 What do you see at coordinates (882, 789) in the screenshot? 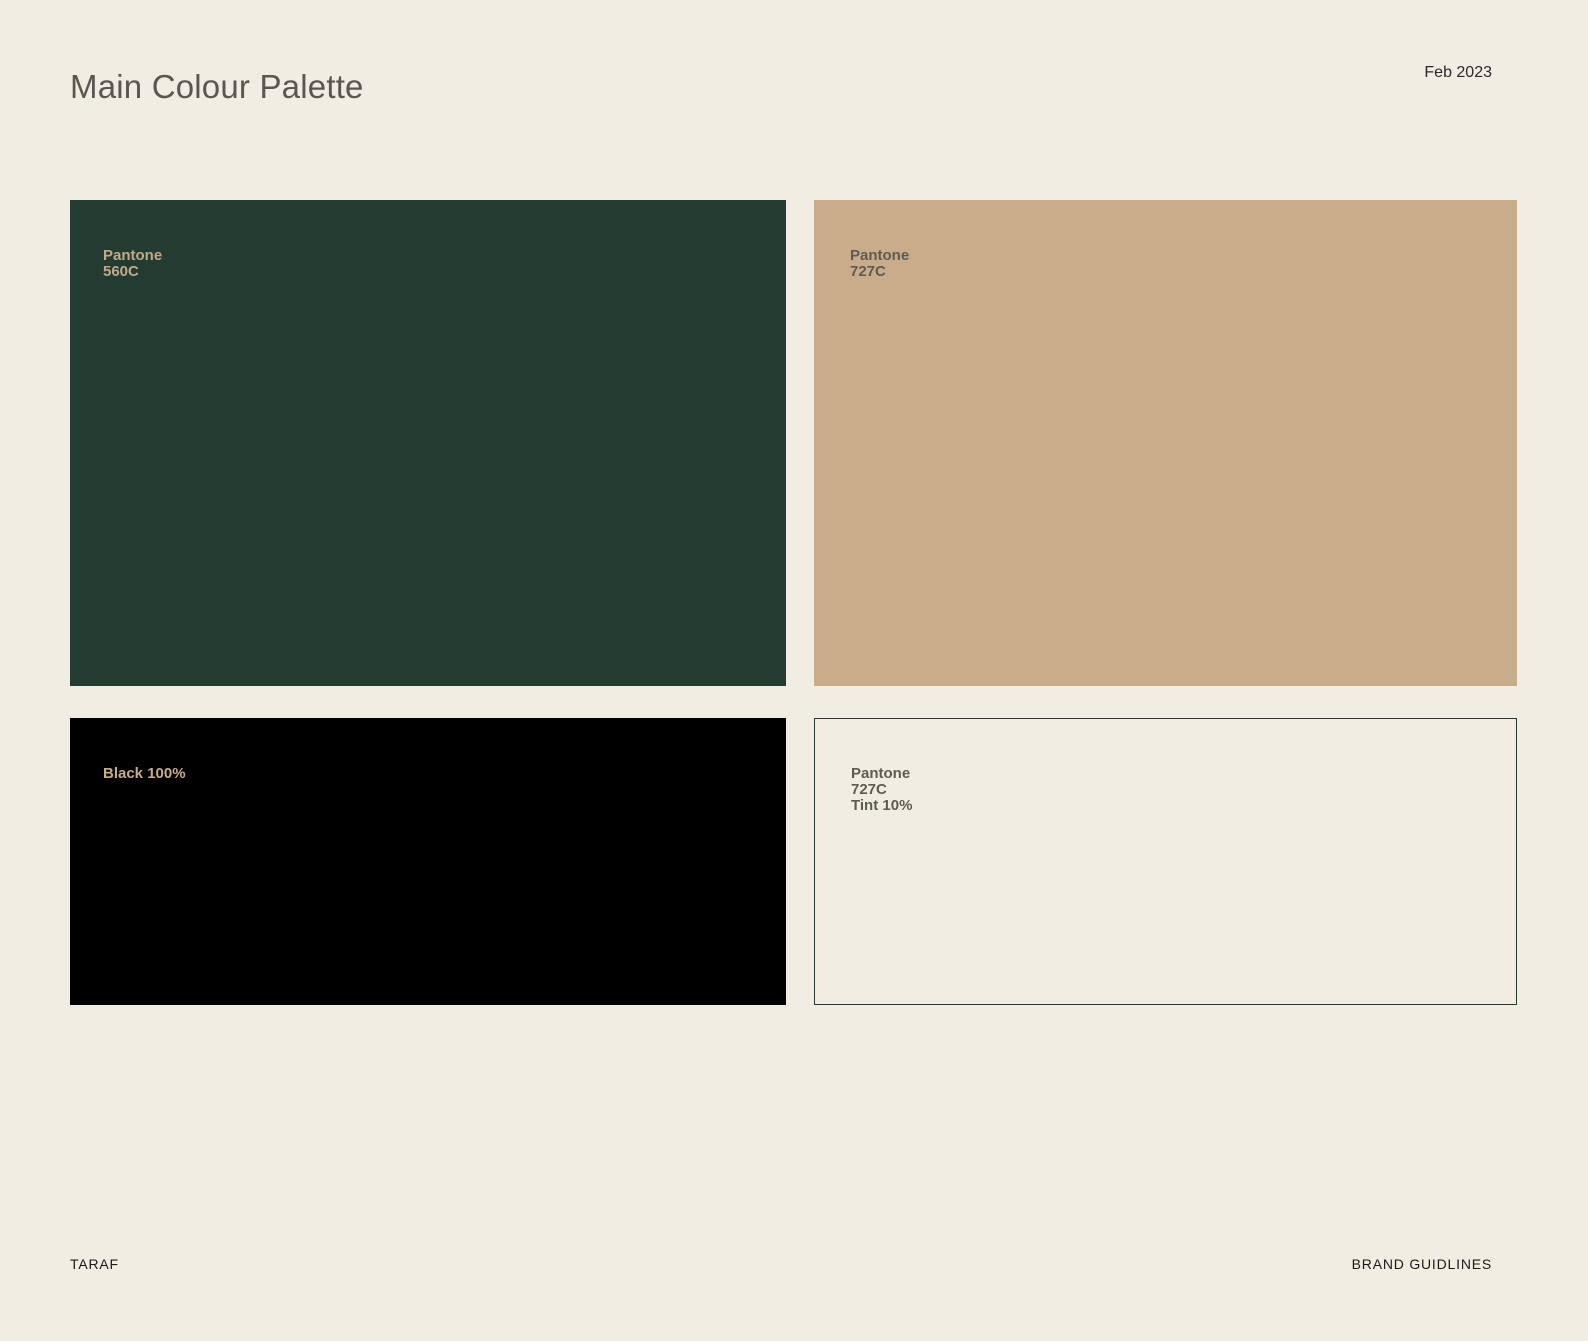
I see `swatch-label: Pantone 727C Tint 10%` at bounding box center [882, 789].